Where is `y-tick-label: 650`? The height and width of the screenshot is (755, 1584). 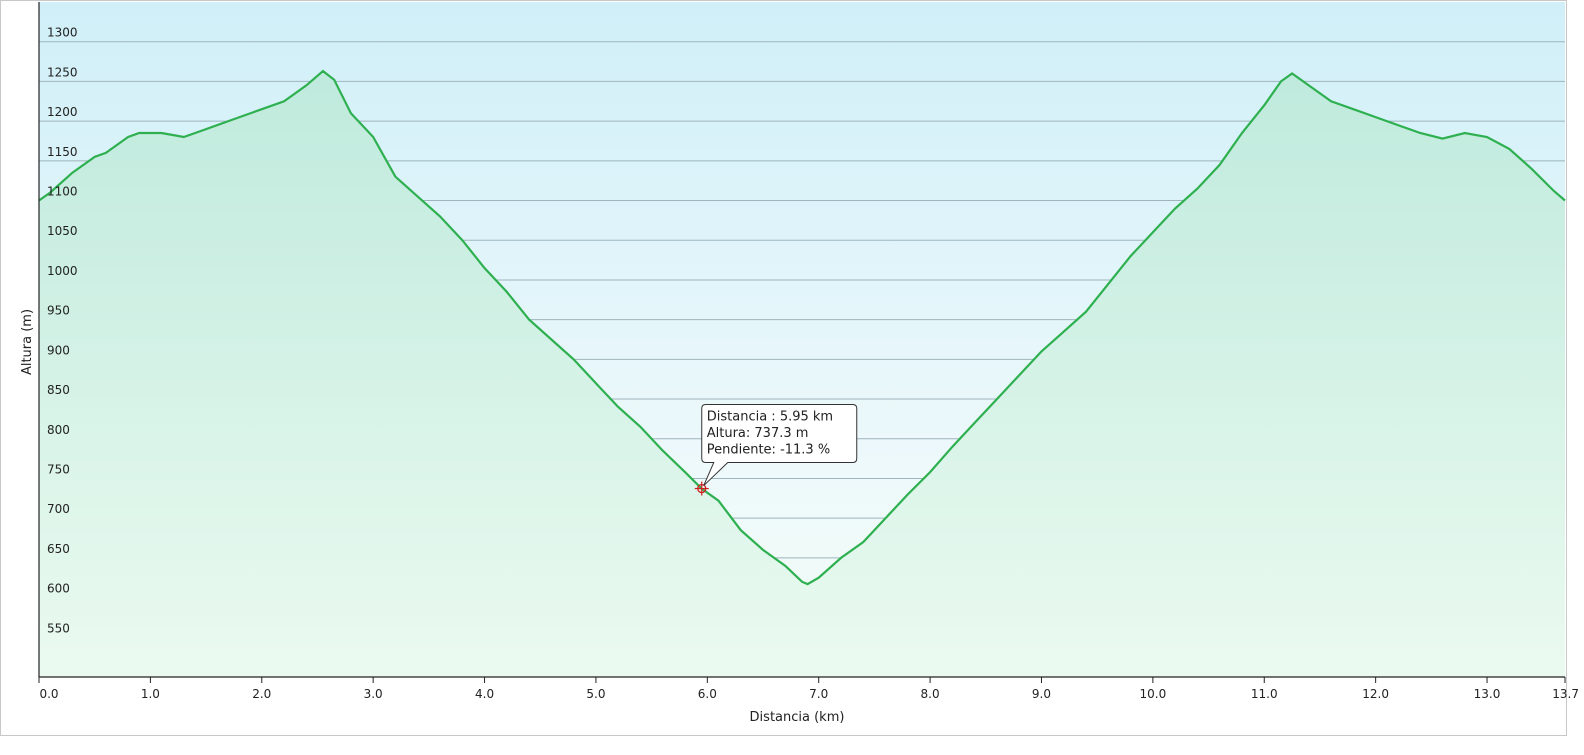 y-tick-label: 650 is located at coordinates (58, 549).